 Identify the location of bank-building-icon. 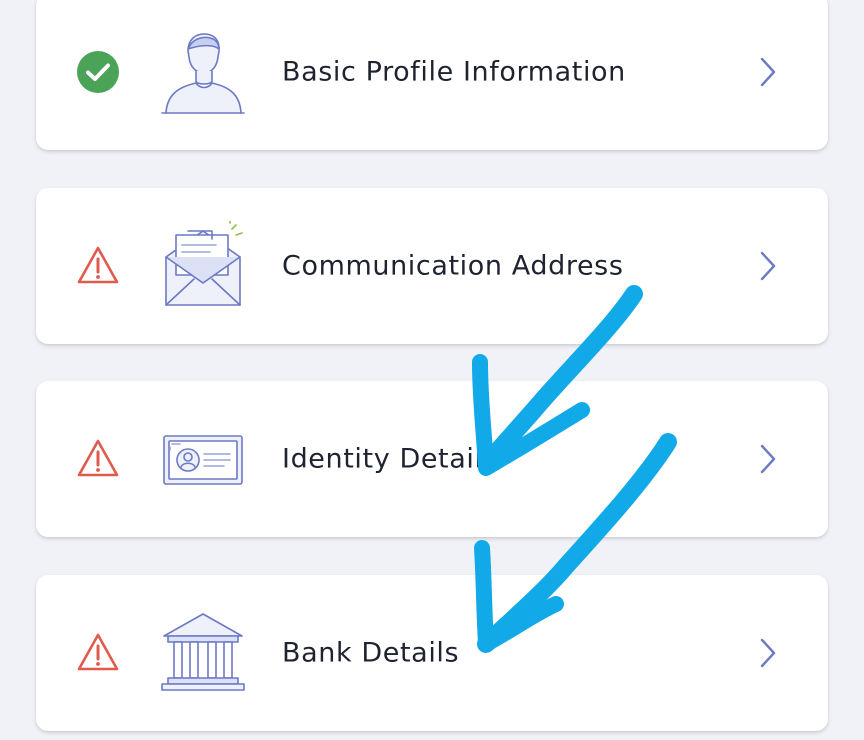
(203, 653).